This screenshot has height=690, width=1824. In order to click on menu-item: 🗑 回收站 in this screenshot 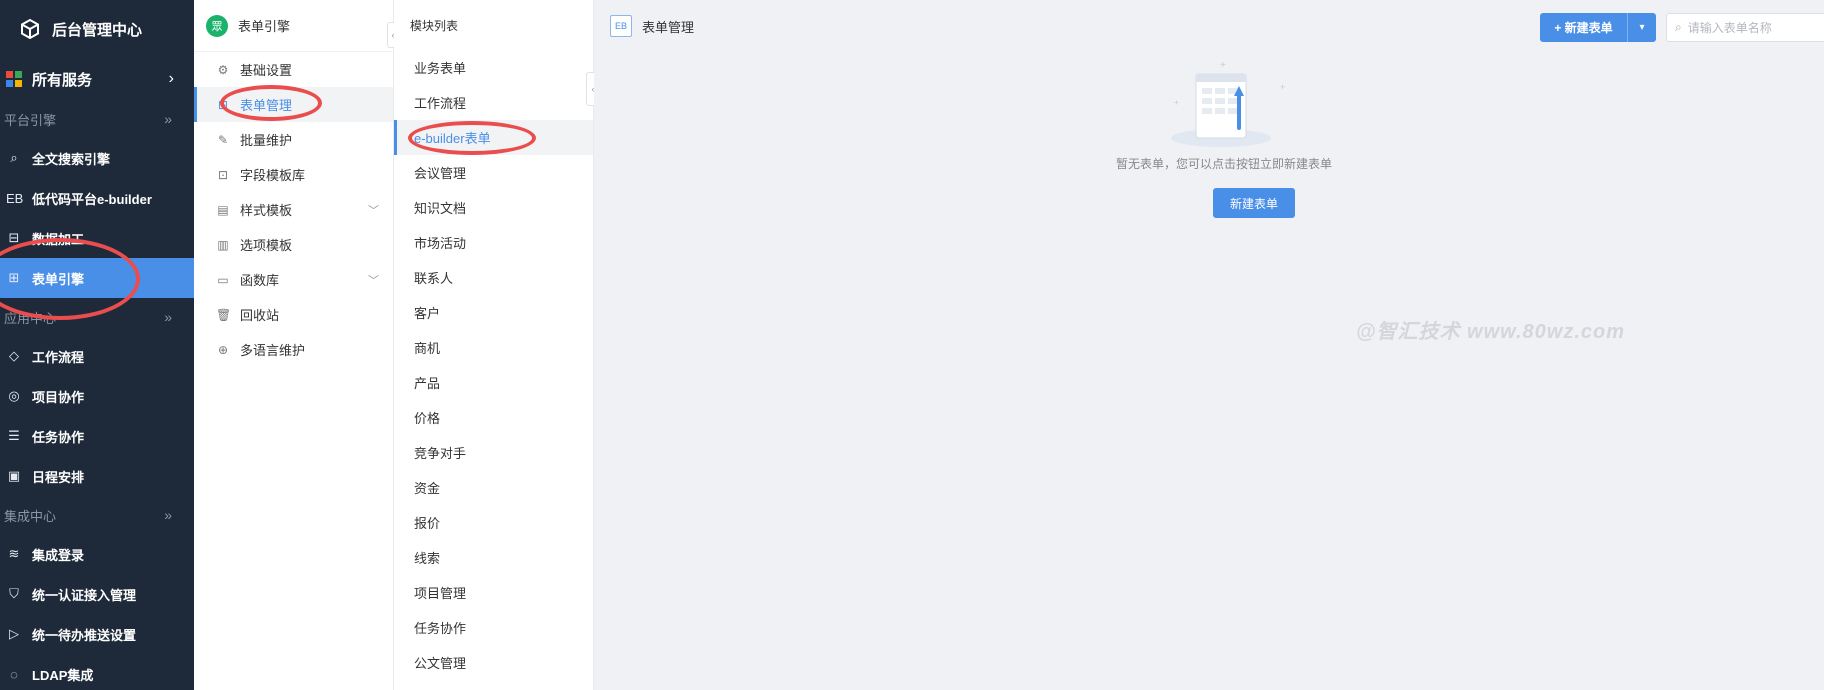, I will do `click(293, 314)`.